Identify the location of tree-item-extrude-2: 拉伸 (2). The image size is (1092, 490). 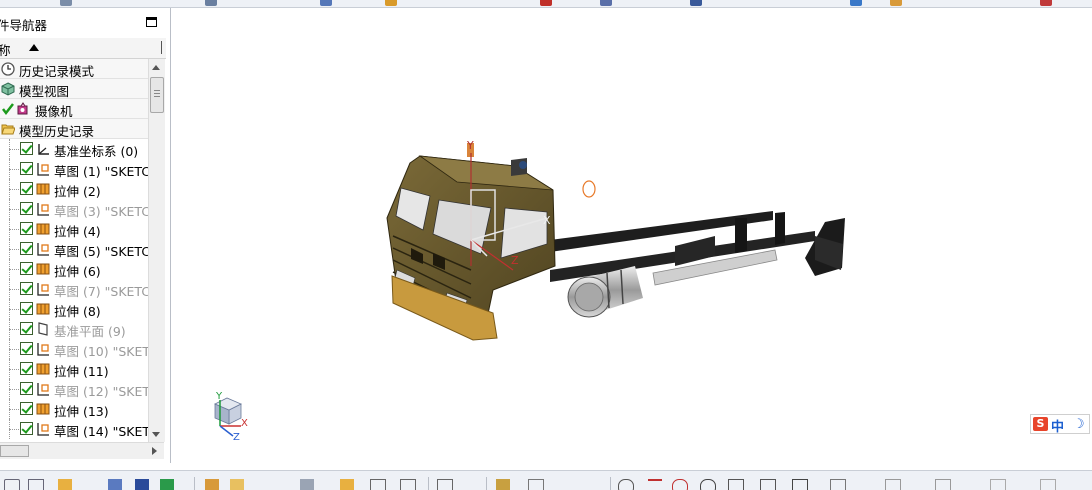
(74, 189).